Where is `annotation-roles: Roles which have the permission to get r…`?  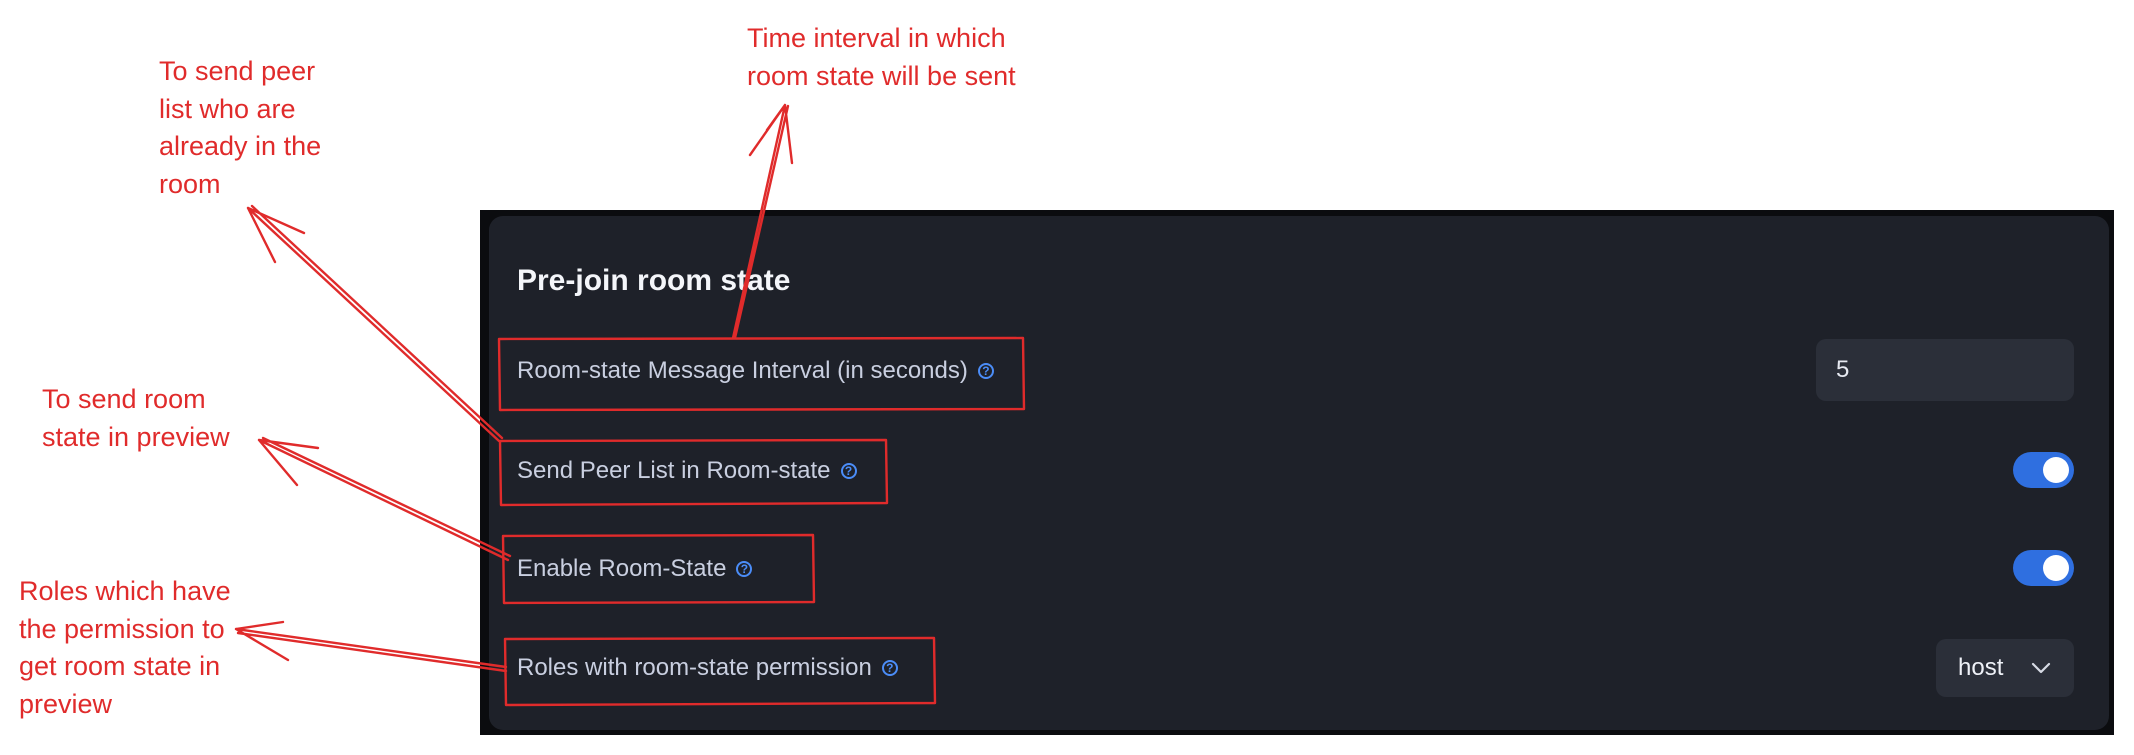
annotation-roles: Roles which have the permission to get r… is located at coordinates (125, 648).